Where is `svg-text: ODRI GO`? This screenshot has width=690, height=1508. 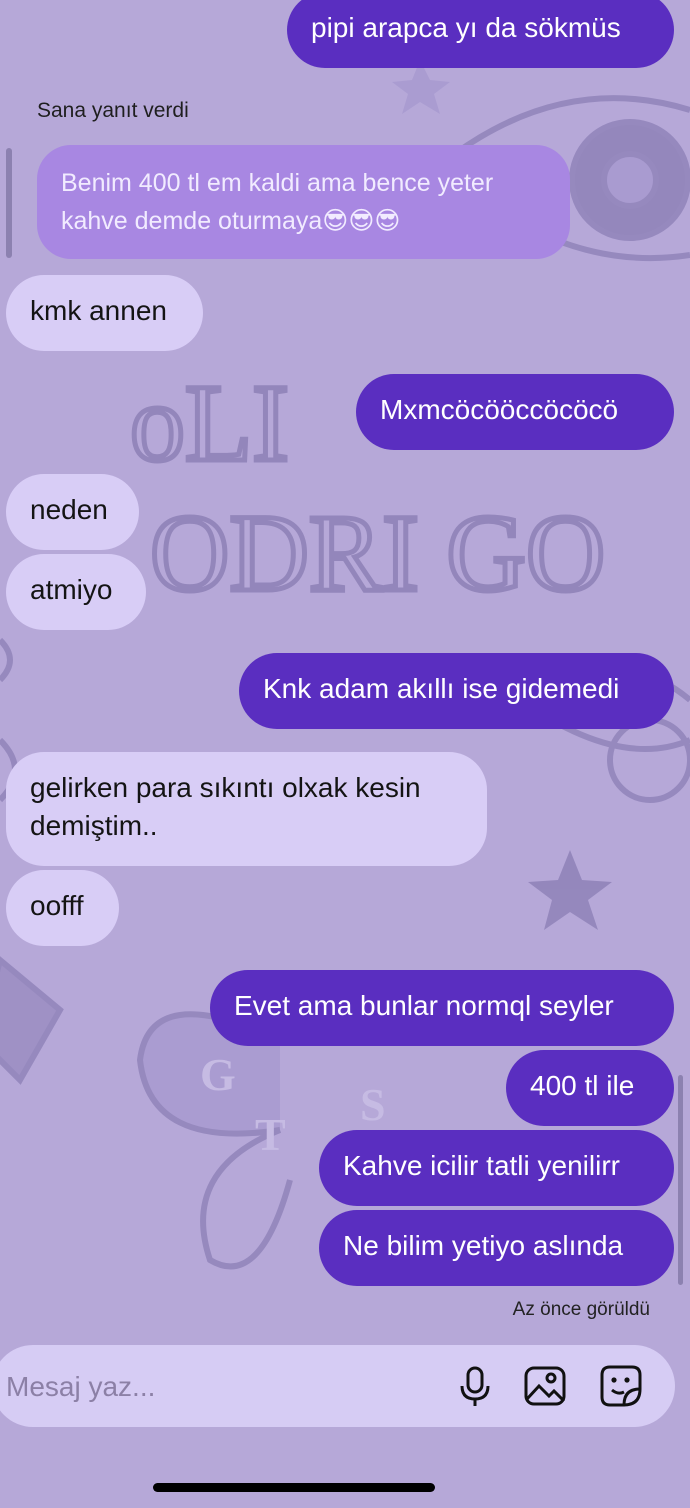
svg-text: ODRI GO is located at coordinates (377, 553).